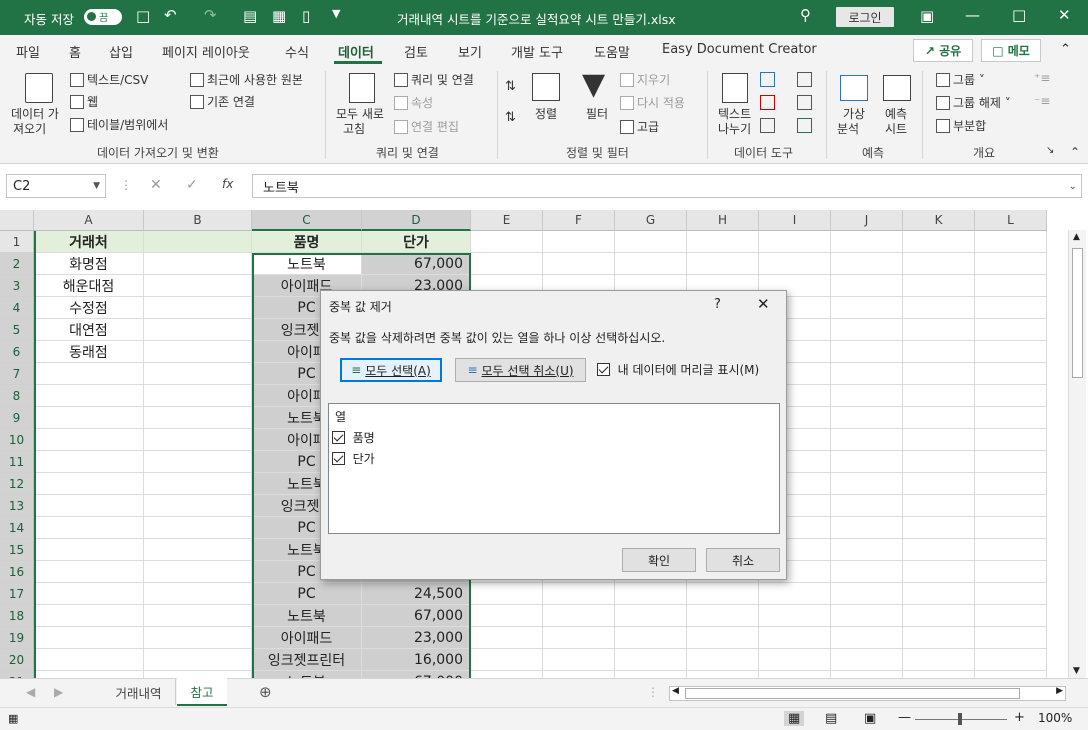  Describe the element at coordinates (121, 51) in the screenshot. I see `tab-insert: 삽입` at that location.